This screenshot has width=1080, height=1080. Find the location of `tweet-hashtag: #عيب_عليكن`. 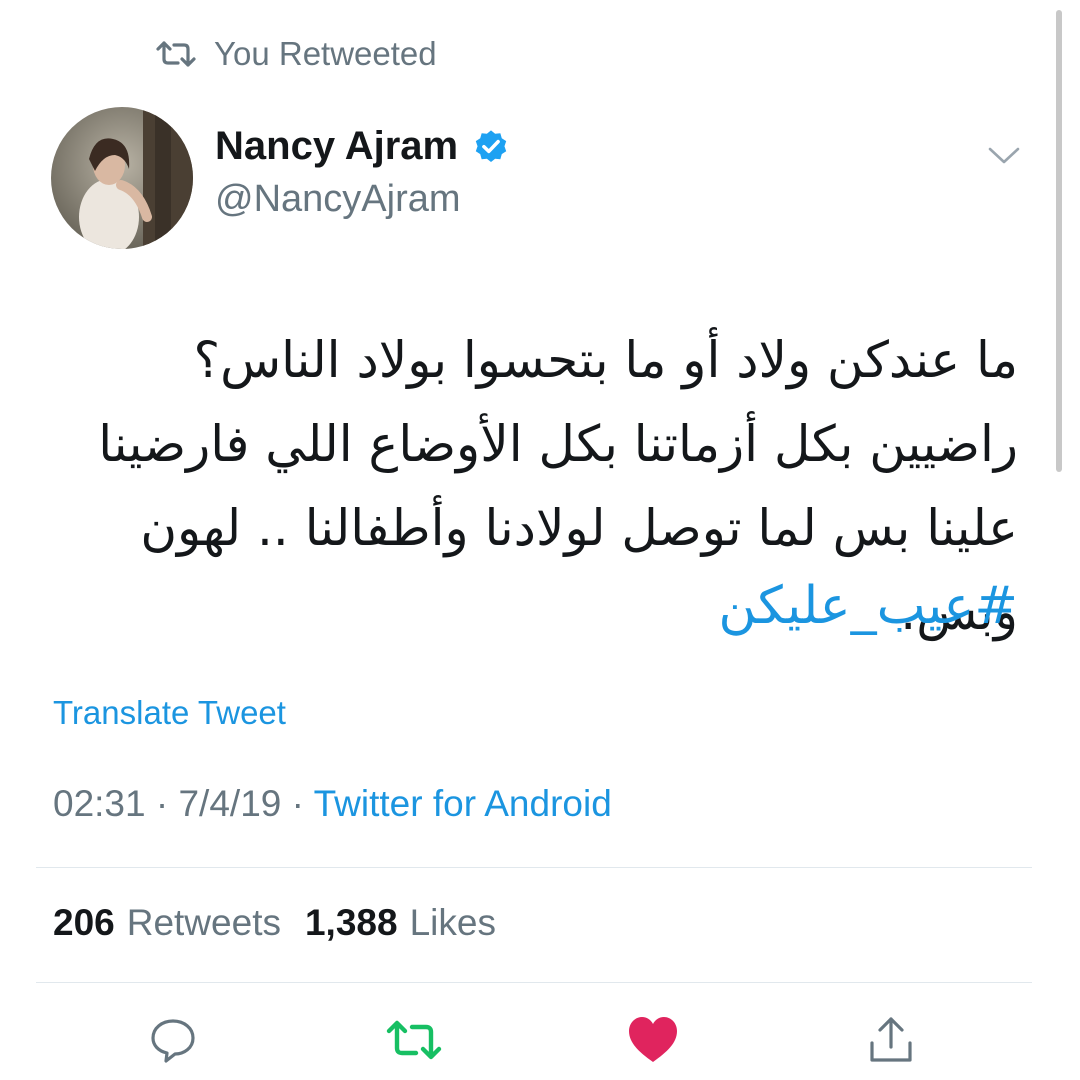

tweet-hashtag: #عيب_عليكن is located at coordinates (534, 606).